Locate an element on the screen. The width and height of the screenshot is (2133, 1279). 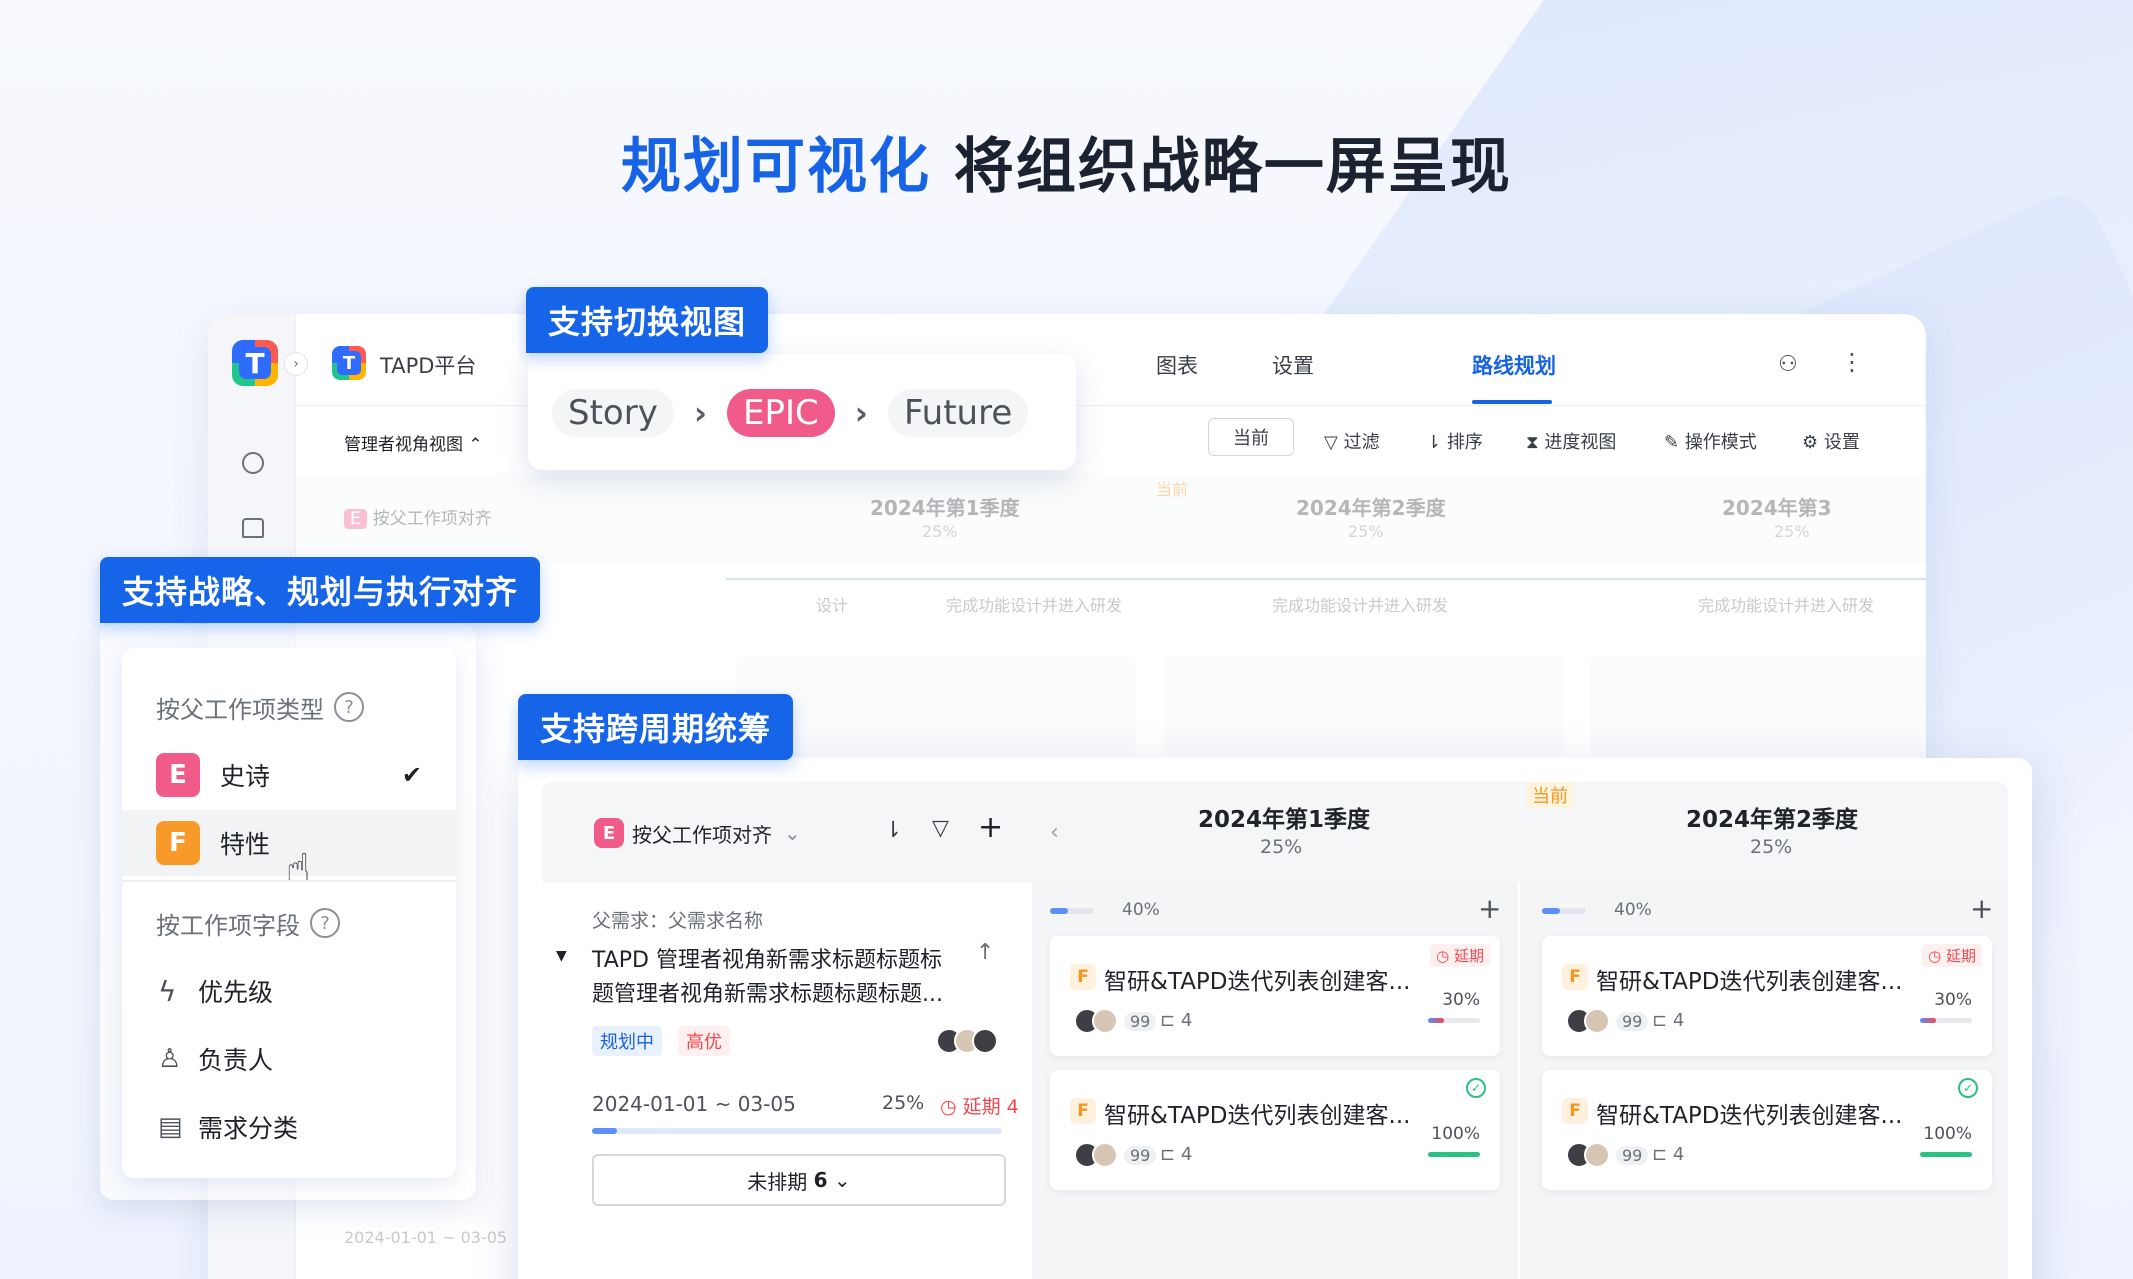
unscheduled-button: 未排期 6 ⌄ is located at coordinates (799, 1180).